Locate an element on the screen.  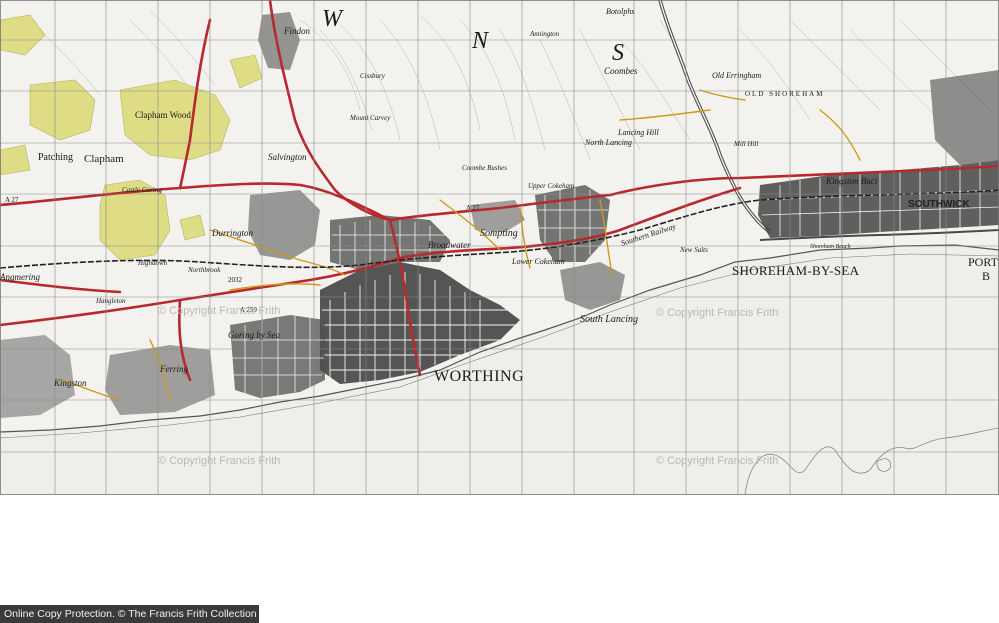
label-shoreham-beach: Shoreham Beach is located at coordinates (830, 247).